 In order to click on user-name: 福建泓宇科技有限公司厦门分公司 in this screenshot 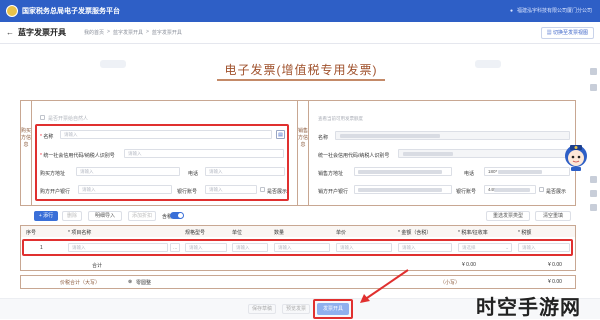, I will do `click(554, 11)`.